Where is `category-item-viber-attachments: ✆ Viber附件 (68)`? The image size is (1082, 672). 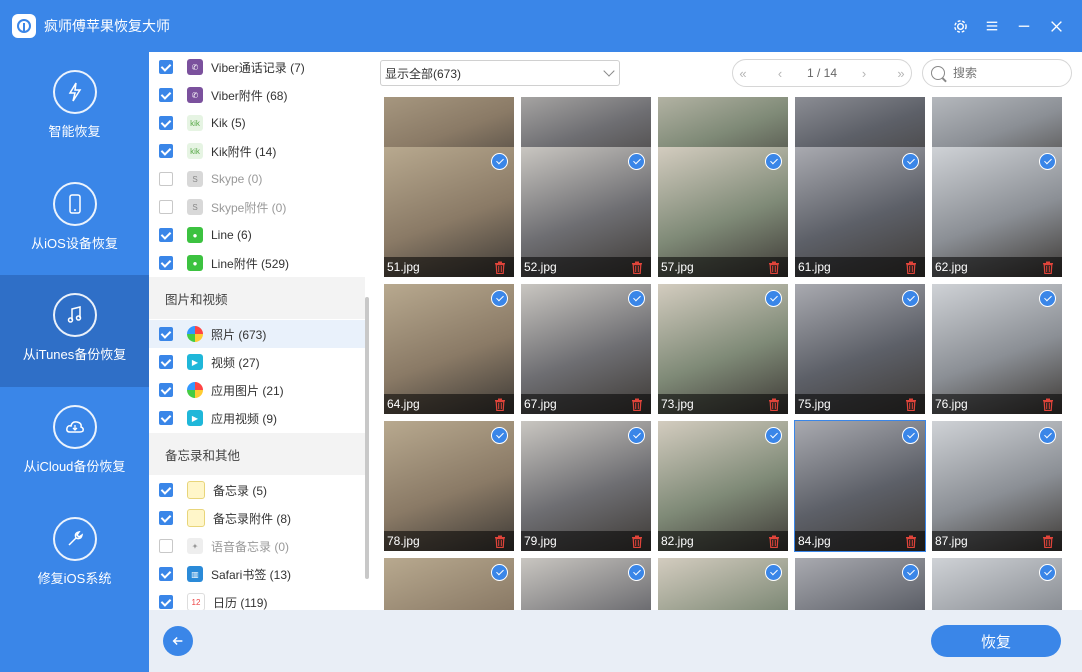 category-item-viber-attachments: ✆ Viber附件 (68) is located at coordinates (257, 95).